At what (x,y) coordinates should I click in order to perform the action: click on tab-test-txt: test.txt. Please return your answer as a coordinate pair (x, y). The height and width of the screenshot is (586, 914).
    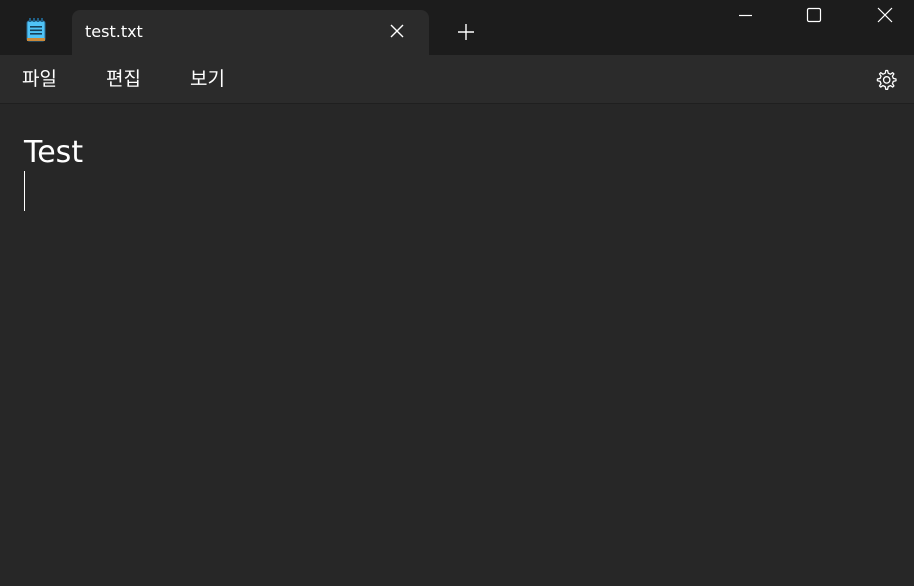
    Looking at the image, I should click on (250, 32).